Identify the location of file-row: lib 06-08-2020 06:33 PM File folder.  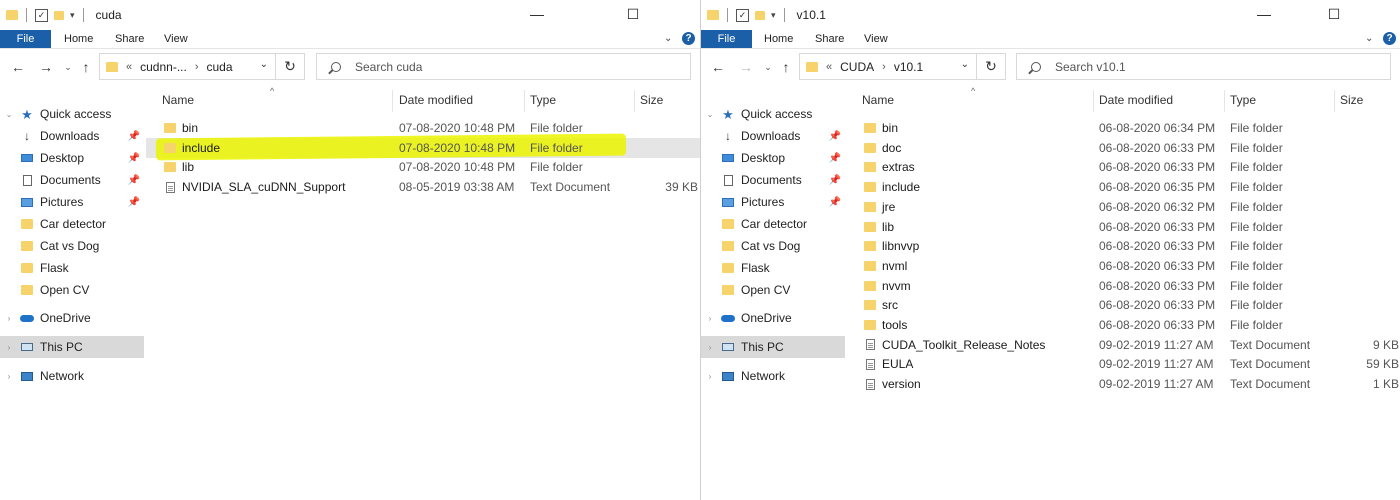
(1123, 227).